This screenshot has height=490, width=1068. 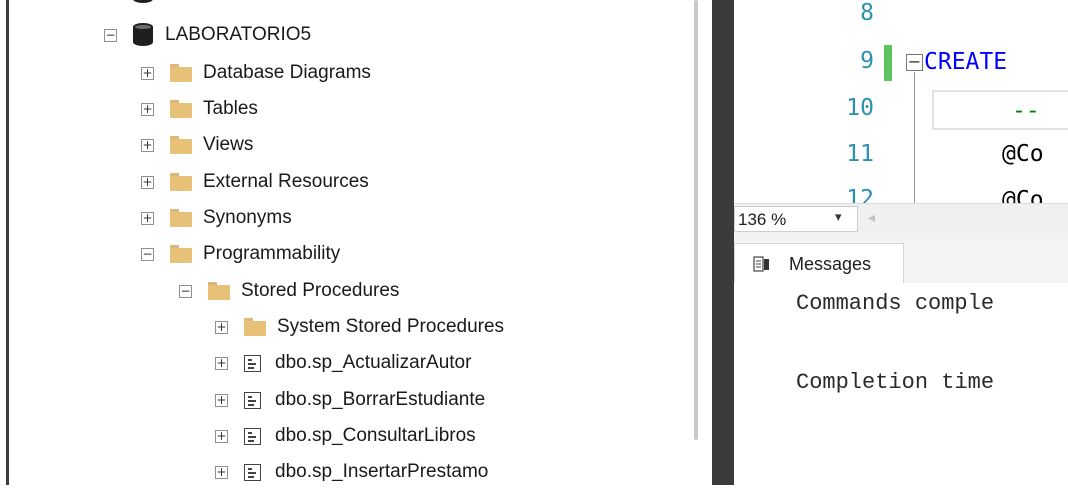 What do you see at coordinates (867, 13) in the screenshot?
I see `line-number: 8` at bounding box center [867, 13].